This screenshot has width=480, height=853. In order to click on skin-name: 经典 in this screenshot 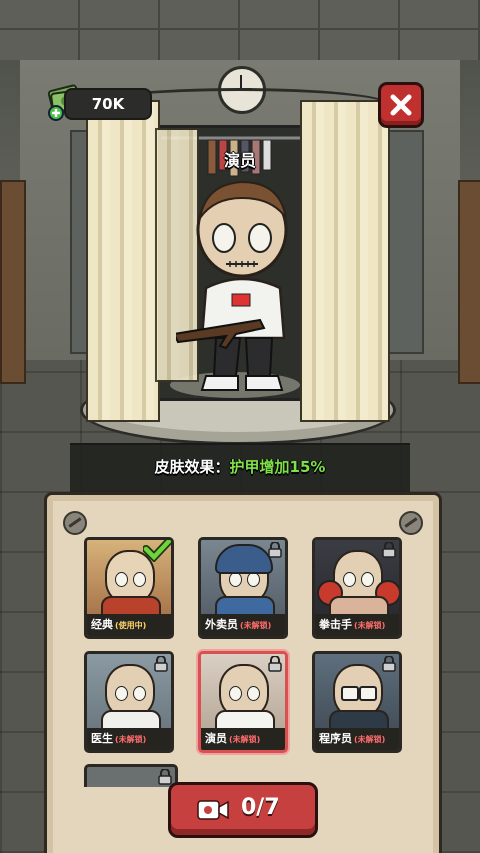, I will do `click(102, 624)`.